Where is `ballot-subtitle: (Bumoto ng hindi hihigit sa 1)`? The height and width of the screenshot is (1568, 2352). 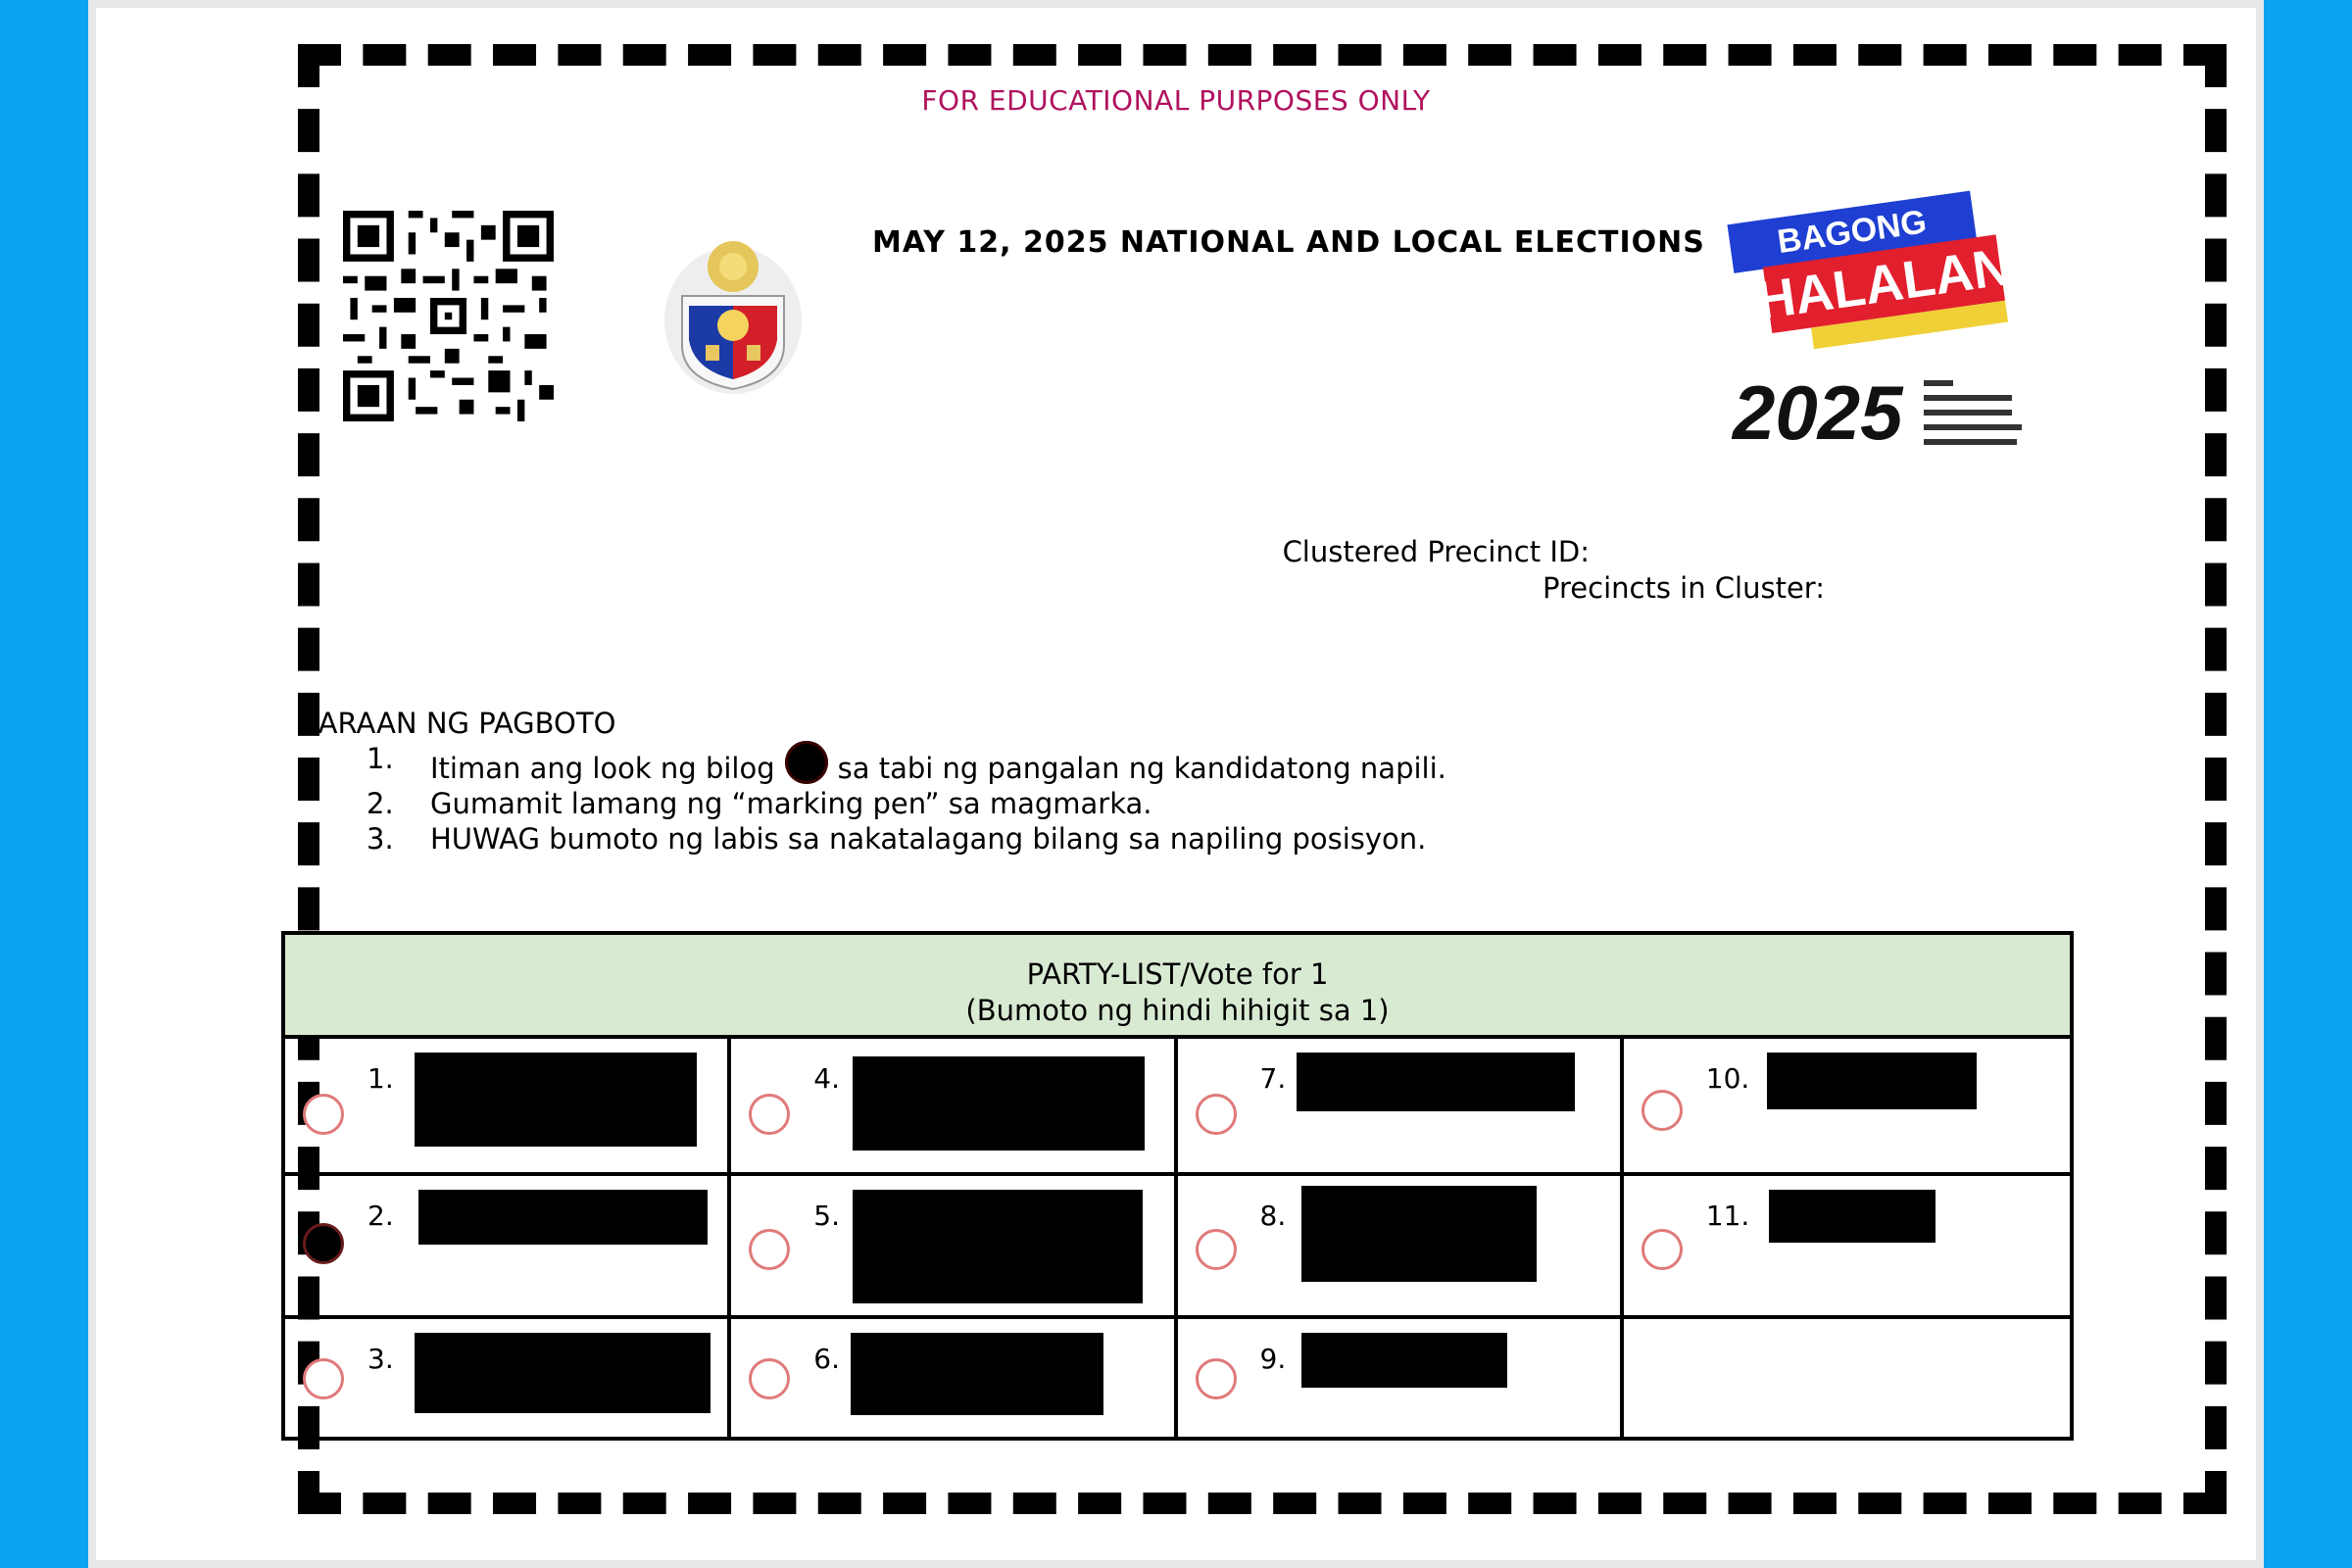 ballot-subtitle: (Bumoto ng hindi hihigit sa 1) is located at coordinates (1177, 1010).